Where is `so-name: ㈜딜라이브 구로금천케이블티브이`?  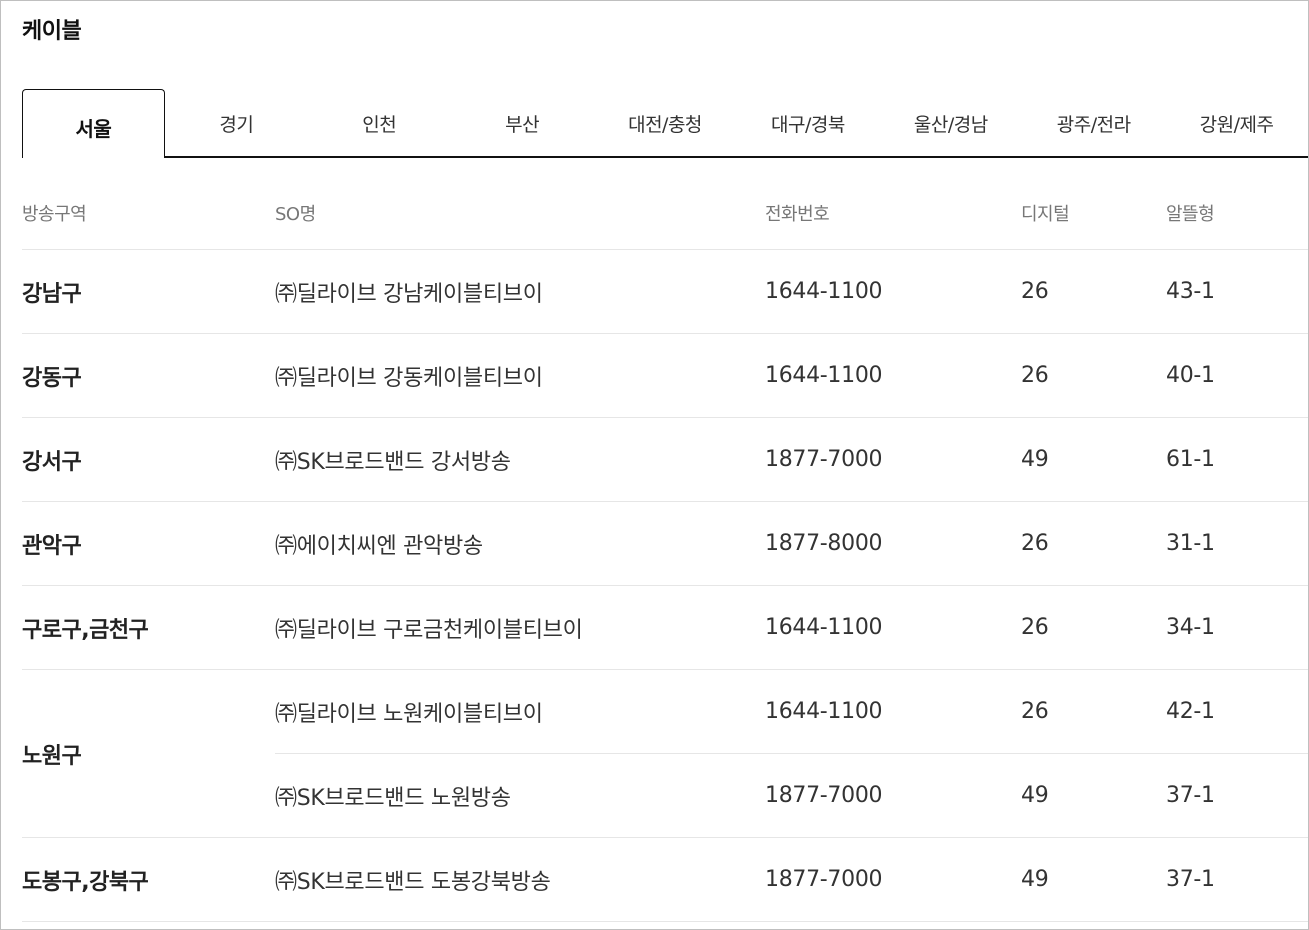
so-name: ㈜딜라이브 구로금천케이블티브이 is located at coordinates (429, 630).